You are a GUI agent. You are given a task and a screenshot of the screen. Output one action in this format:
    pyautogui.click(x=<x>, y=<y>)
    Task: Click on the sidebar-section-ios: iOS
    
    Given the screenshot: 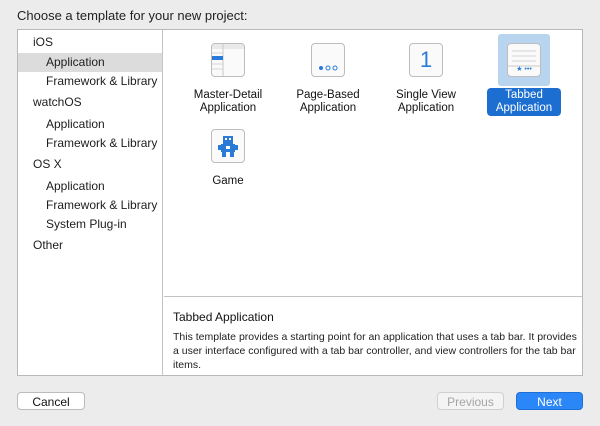 What is the action you would take?
    pyautogui.click(x=90, y=42)
    